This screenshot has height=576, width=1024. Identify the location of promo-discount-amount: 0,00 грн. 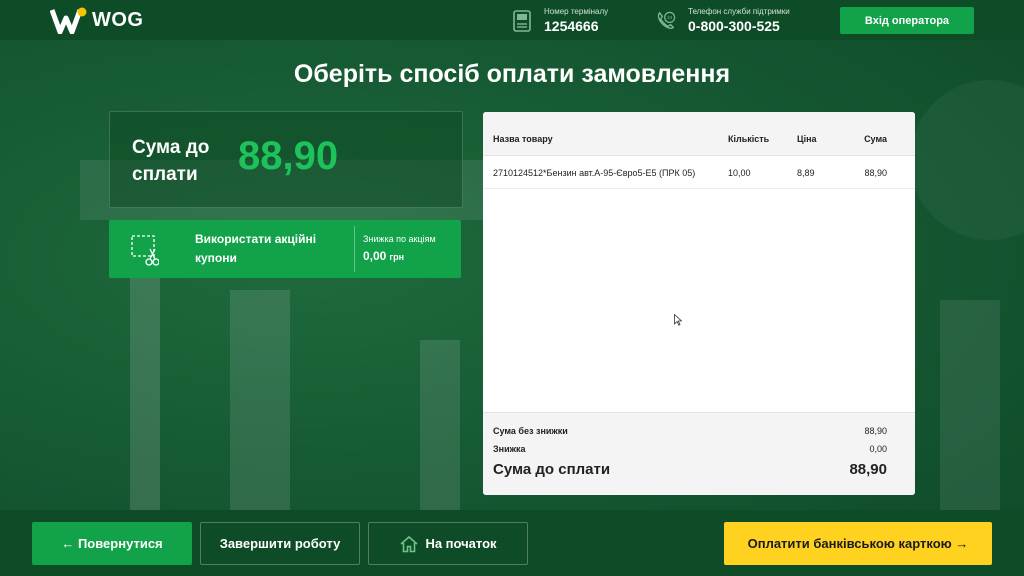
(383, 256).